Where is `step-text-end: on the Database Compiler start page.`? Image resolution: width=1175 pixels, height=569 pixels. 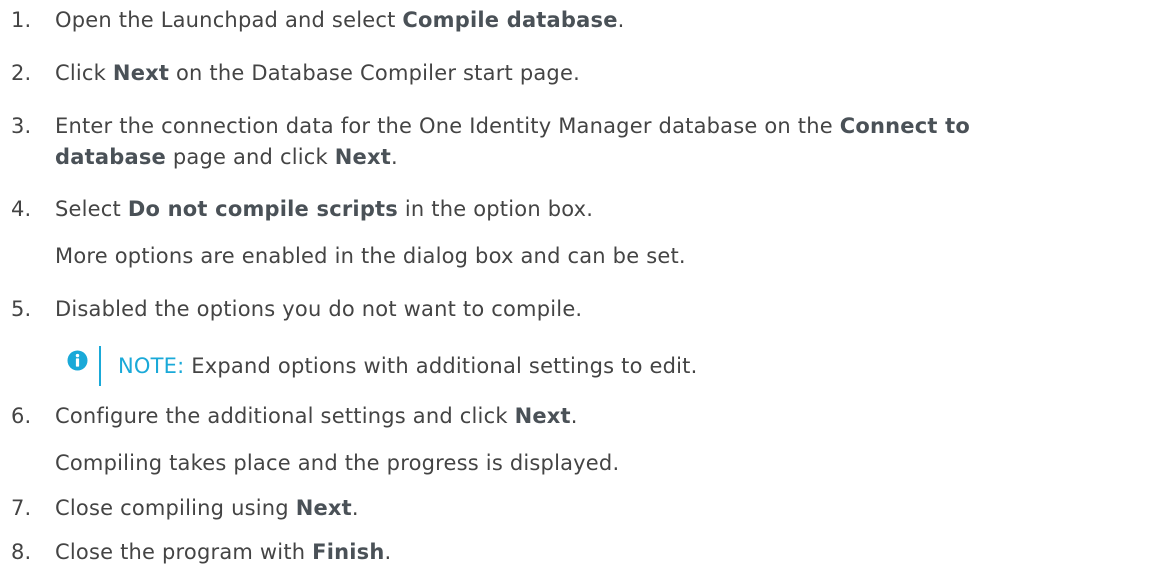
step-text-end: on the Database Compiler start page. is located at coordinates (374, 73).